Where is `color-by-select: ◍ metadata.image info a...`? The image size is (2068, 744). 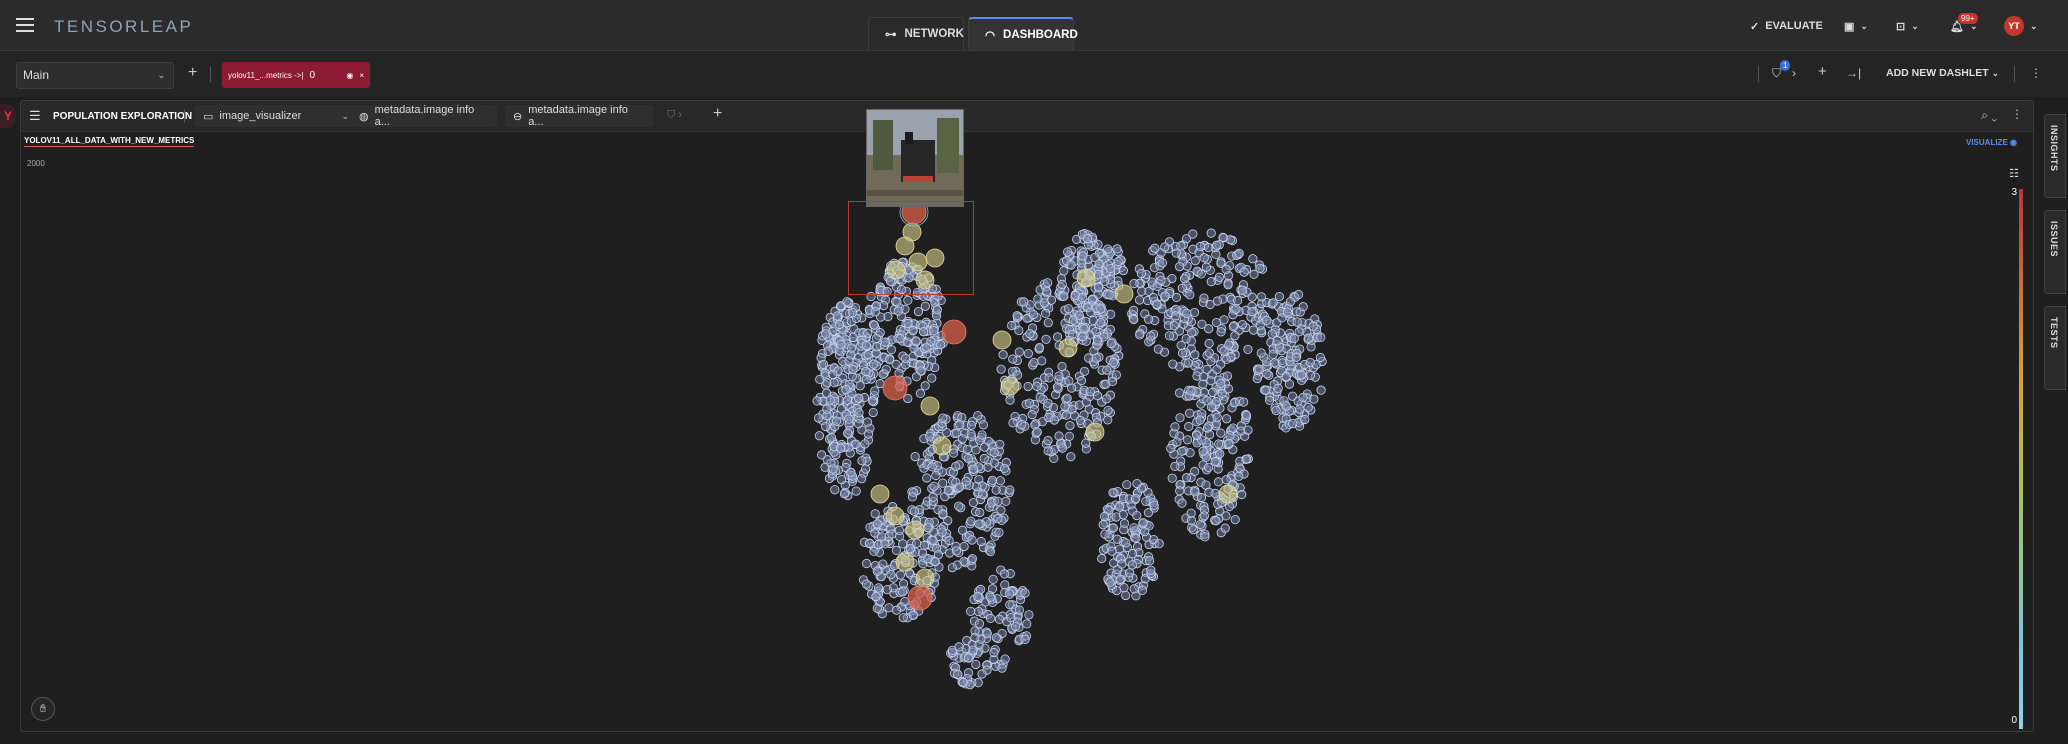 color-by-select: ◍ metadata.image info a... is located at coordinates (424, 116).